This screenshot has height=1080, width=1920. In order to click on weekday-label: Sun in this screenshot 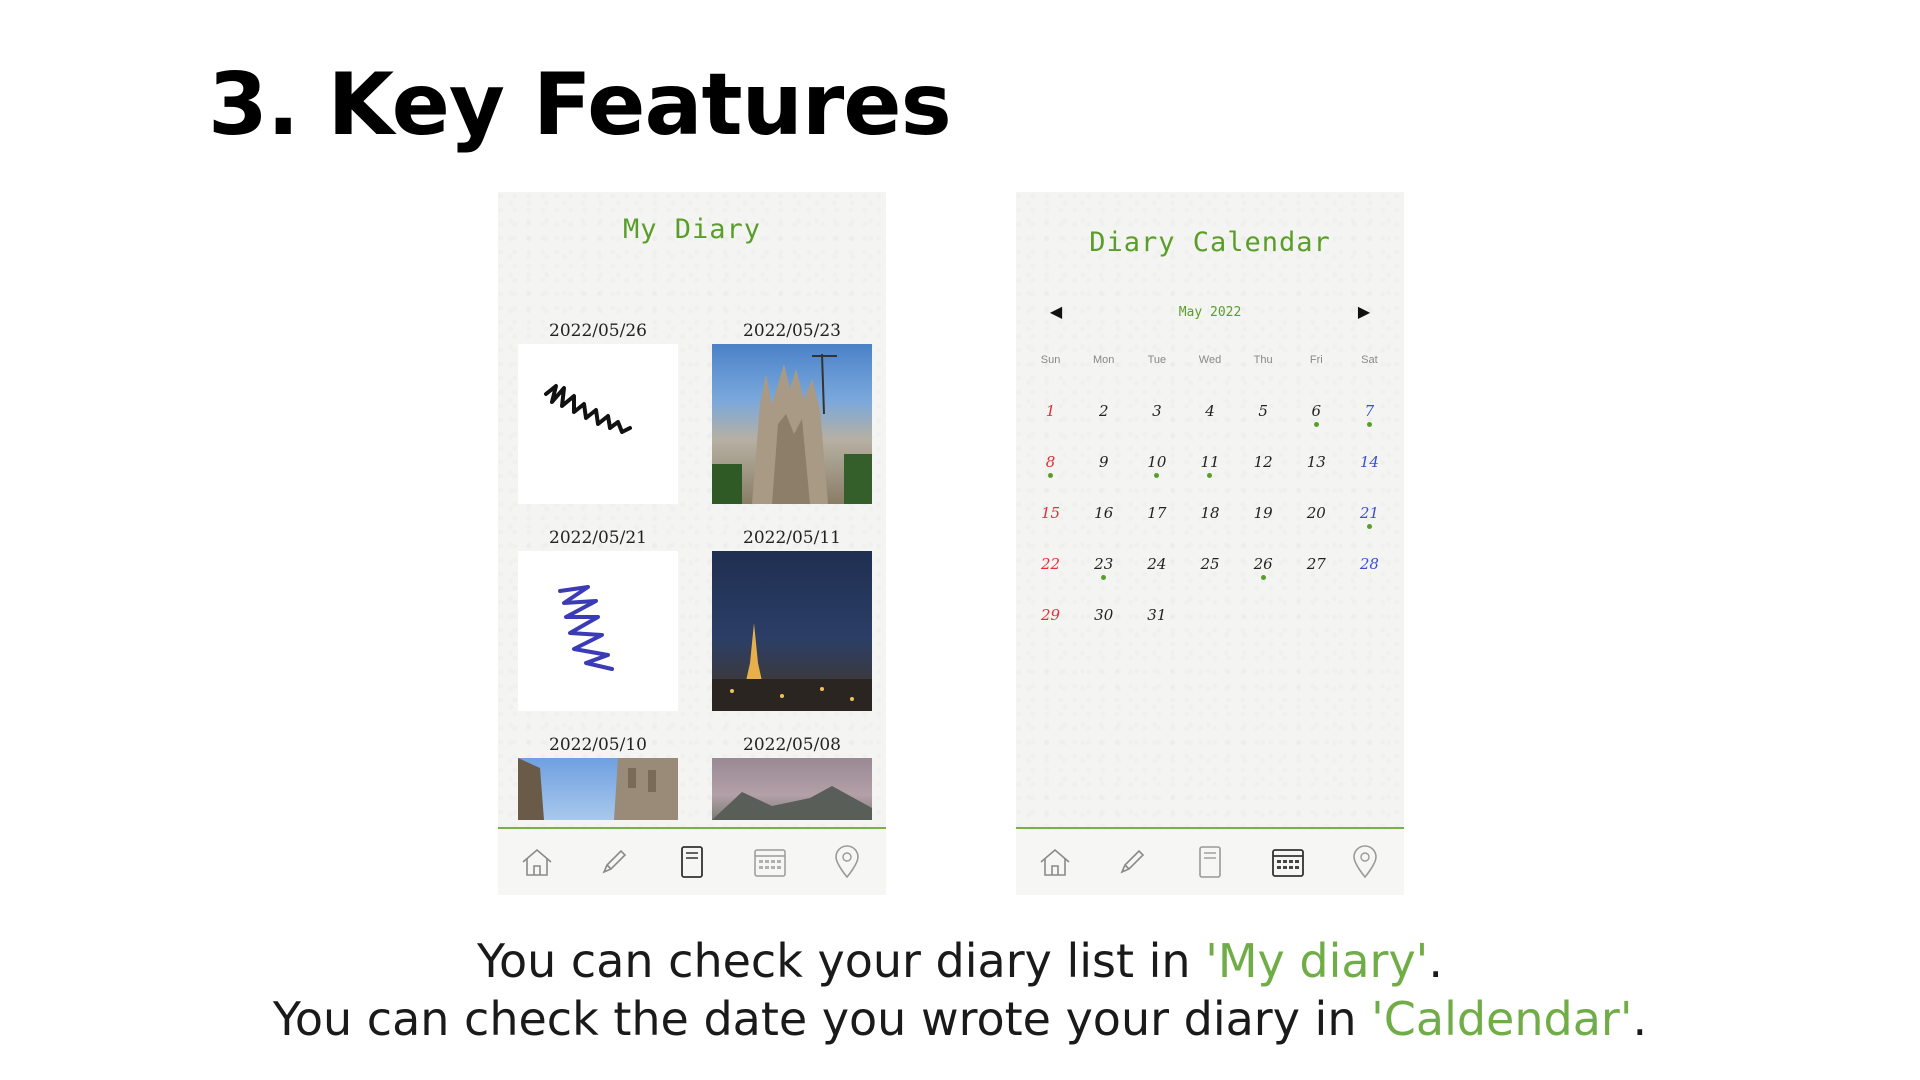, I will do `click(1050, 360)`.